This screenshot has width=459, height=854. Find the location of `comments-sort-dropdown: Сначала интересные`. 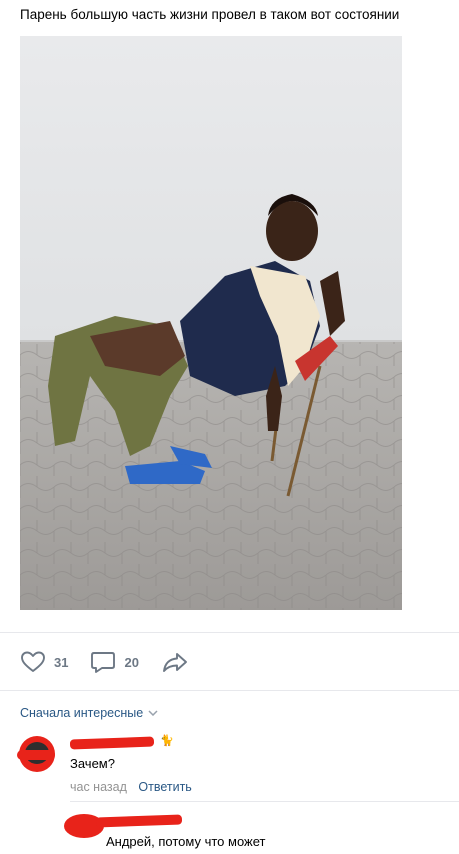

comments-sort-dropdown: Сначала интересные is located at coordinates (89, 713).